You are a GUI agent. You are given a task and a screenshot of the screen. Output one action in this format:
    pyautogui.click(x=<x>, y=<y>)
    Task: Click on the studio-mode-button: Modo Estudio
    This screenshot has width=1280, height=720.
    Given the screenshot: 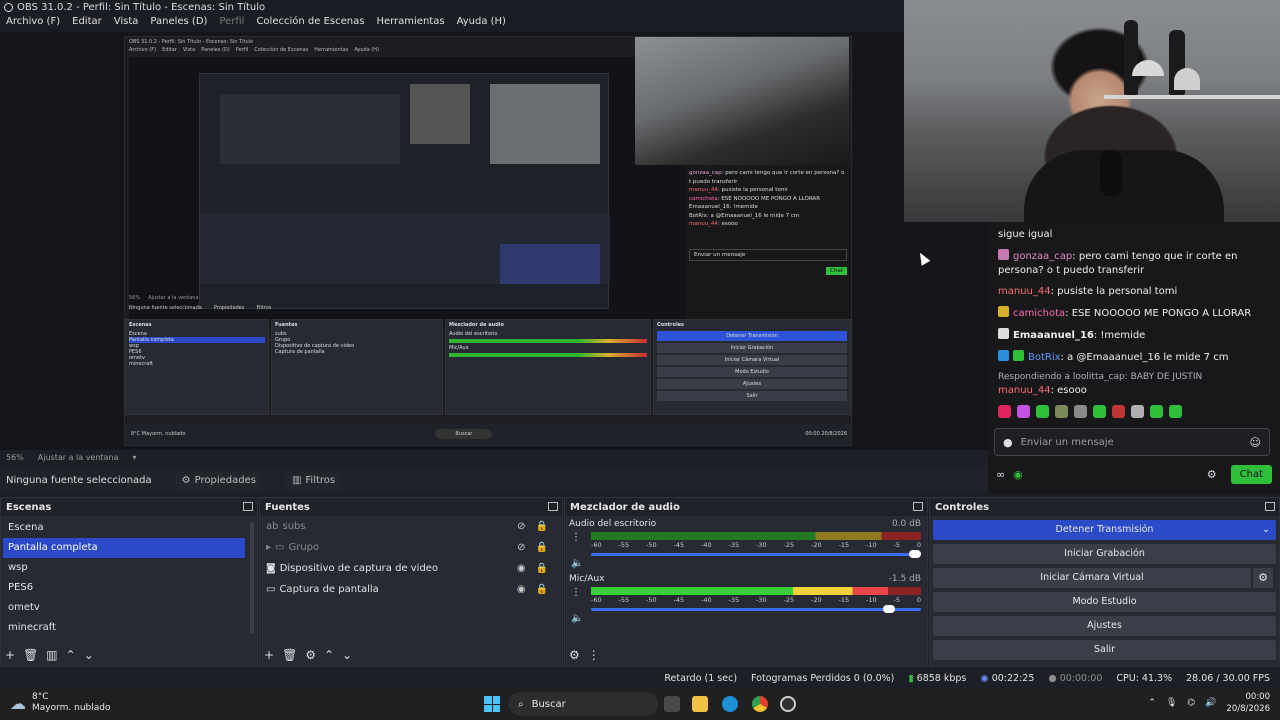 What is the action you would take?
    pyautogui.click(x=1104, y=602)
    